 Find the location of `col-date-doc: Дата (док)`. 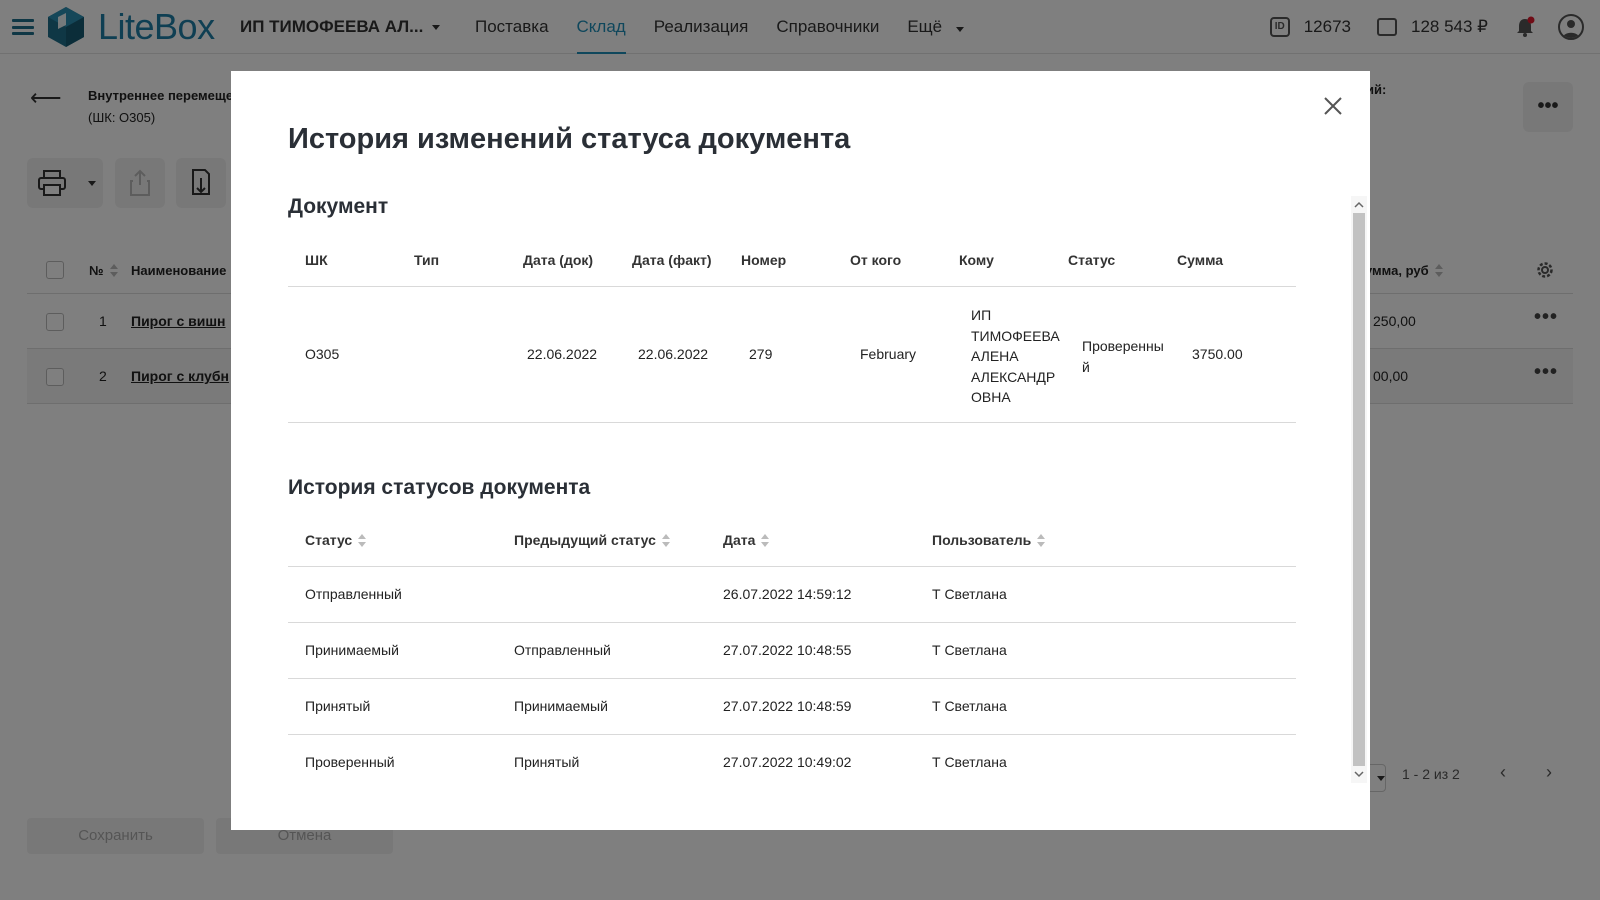

col-date-doc: Дата (док) is located at coordinates (558, 260).